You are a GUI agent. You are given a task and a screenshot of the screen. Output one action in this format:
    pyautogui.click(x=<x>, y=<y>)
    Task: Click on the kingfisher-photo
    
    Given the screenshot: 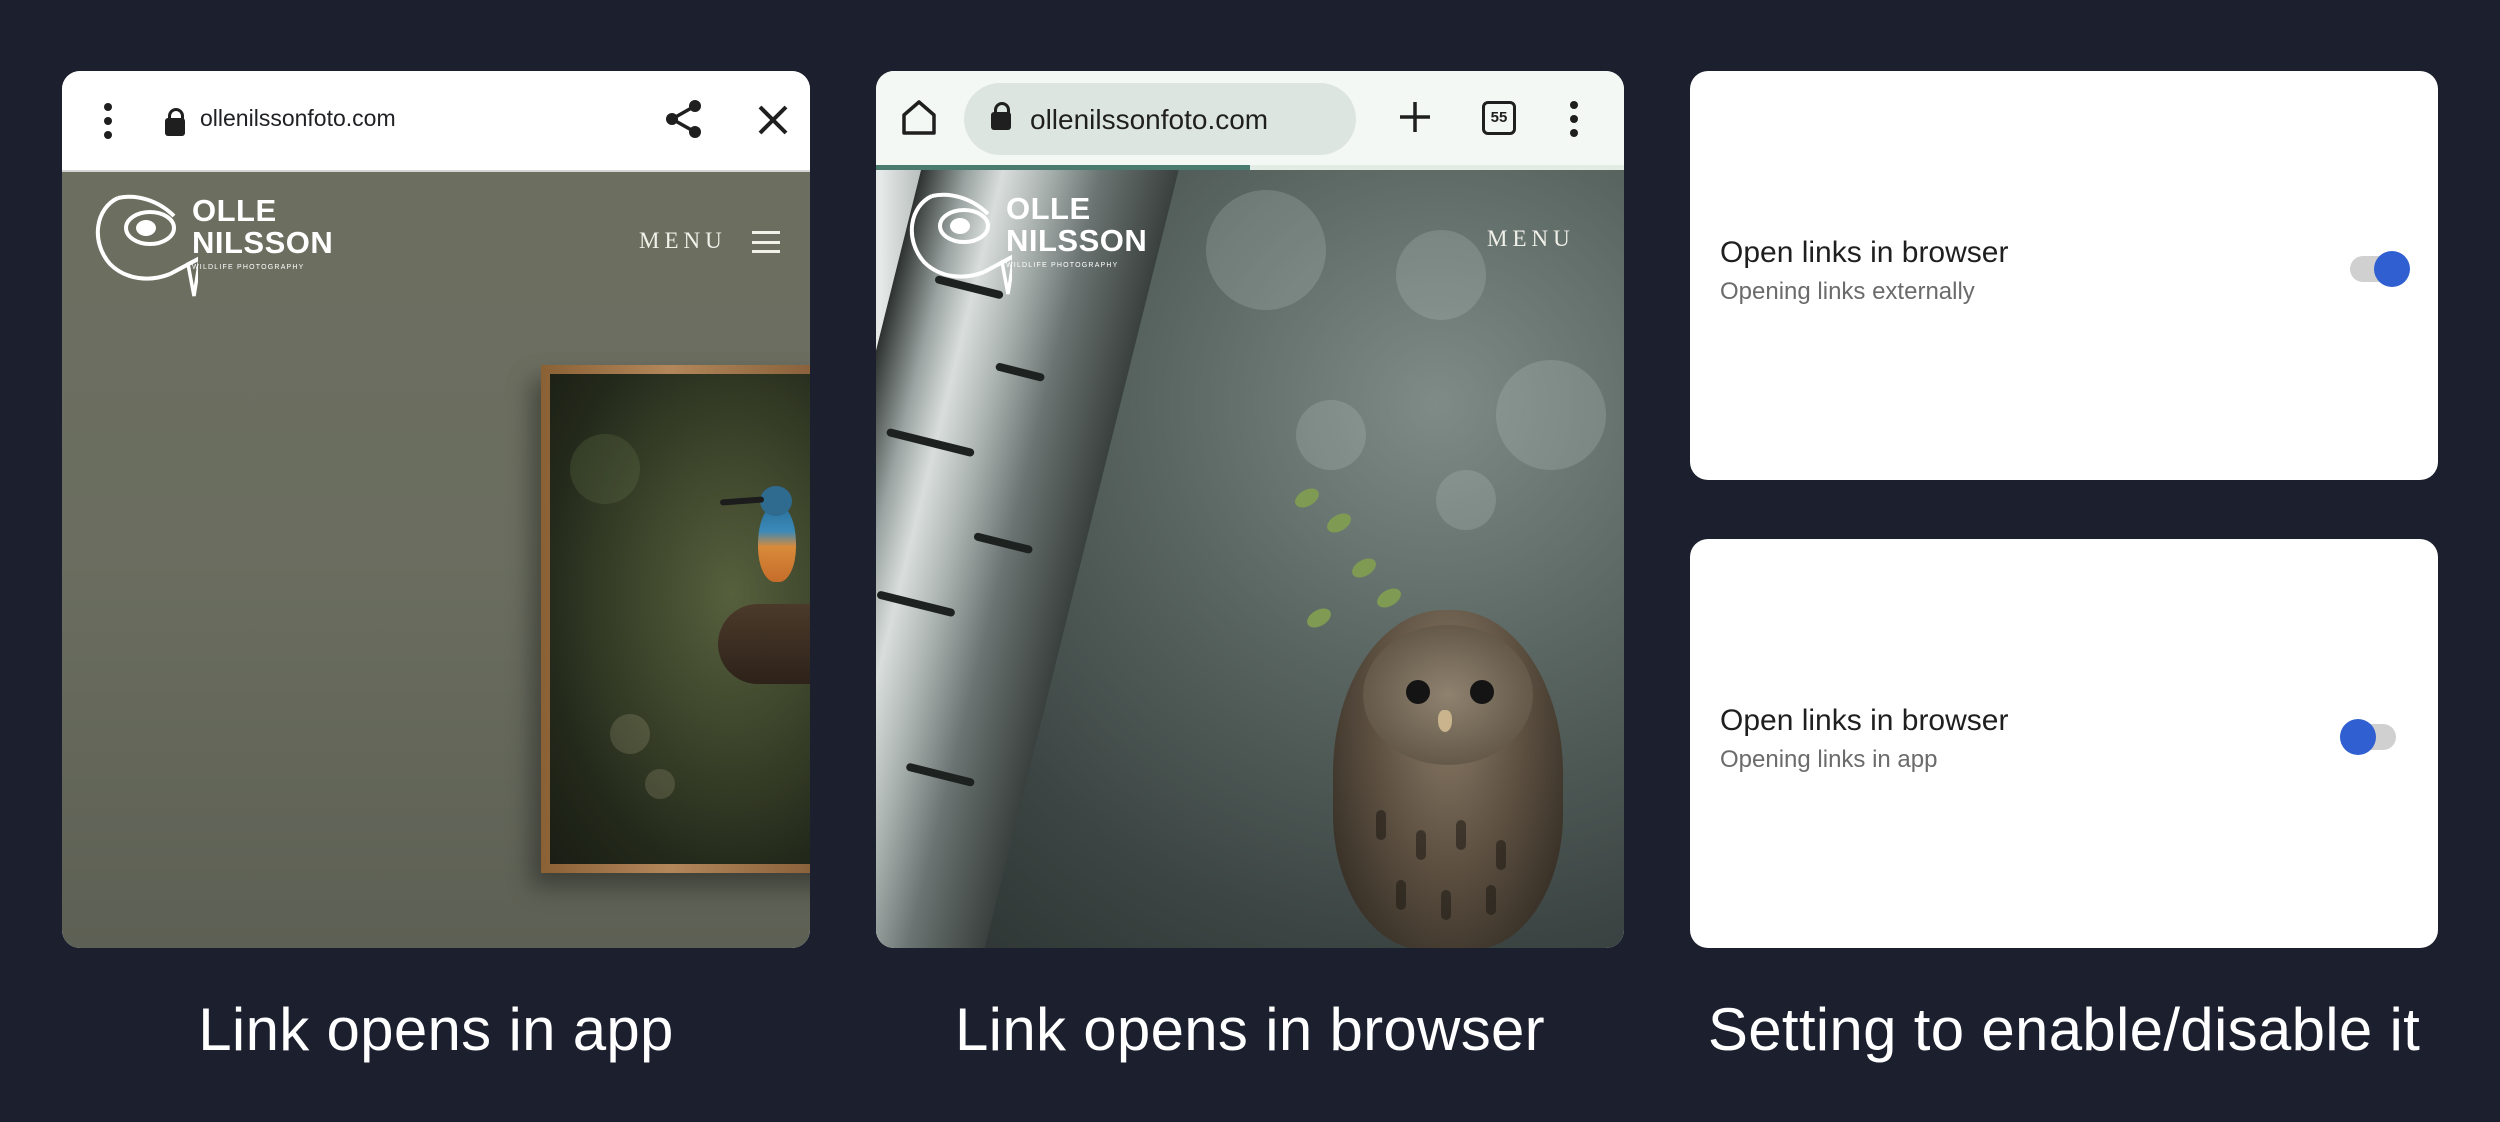 What is the action you would take?
    pyautogui.click(x=680, y=619)
    